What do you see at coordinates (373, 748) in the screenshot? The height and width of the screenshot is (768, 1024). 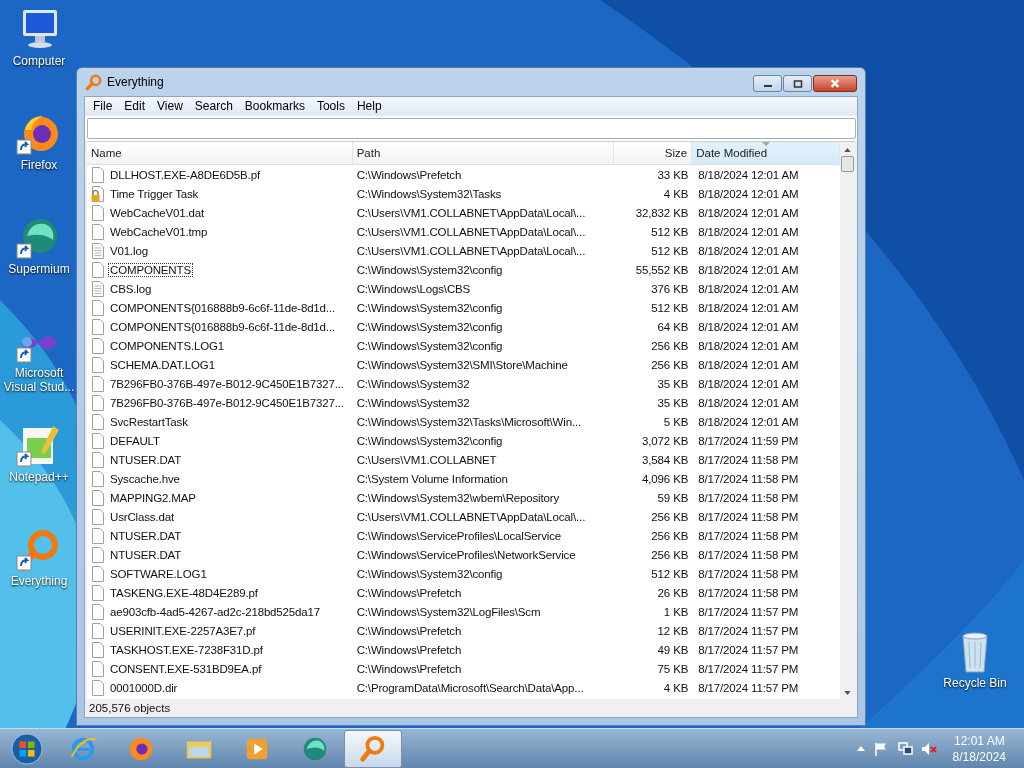 I see `everything-taskbar-button` at bounding box center [373, 748].